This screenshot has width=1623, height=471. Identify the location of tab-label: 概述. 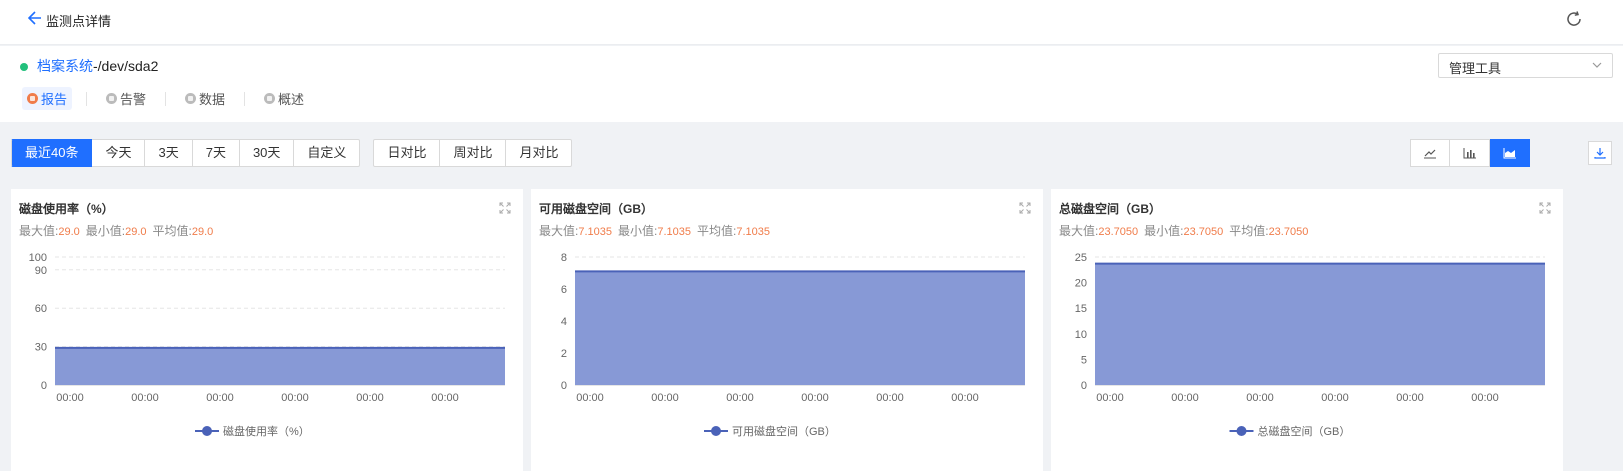
(291, 99).